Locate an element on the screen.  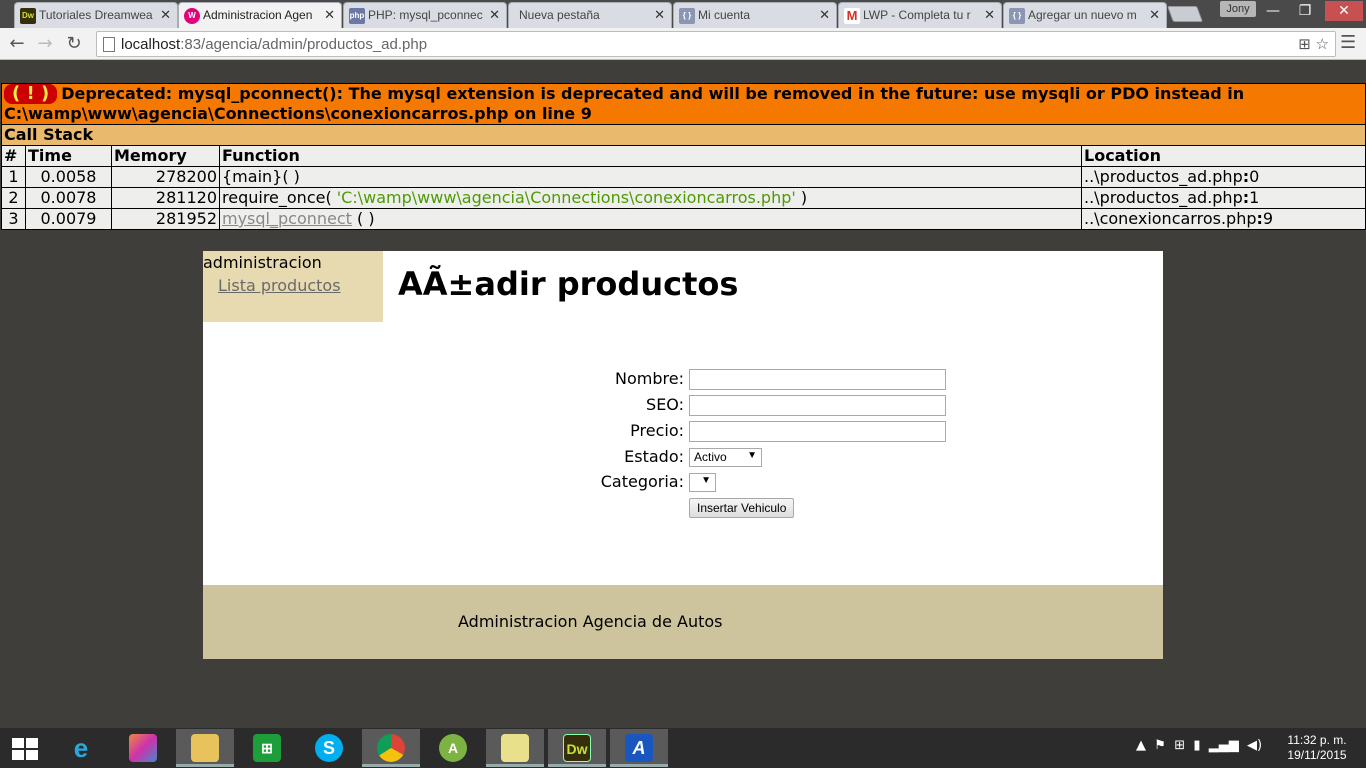
taskbar-visual-studio is located at coordinates (143, 748).